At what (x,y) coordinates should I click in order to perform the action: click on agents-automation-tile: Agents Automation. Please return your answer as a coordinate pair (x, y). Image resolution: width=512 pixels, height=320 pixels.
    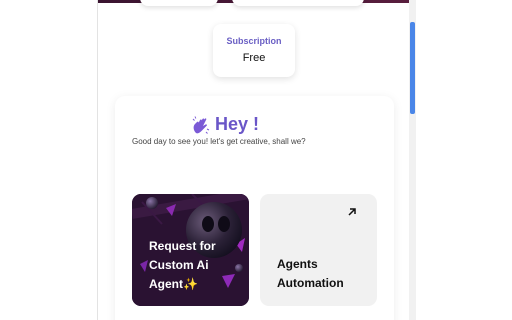
    Looking at the image, I should click on (318, 250).